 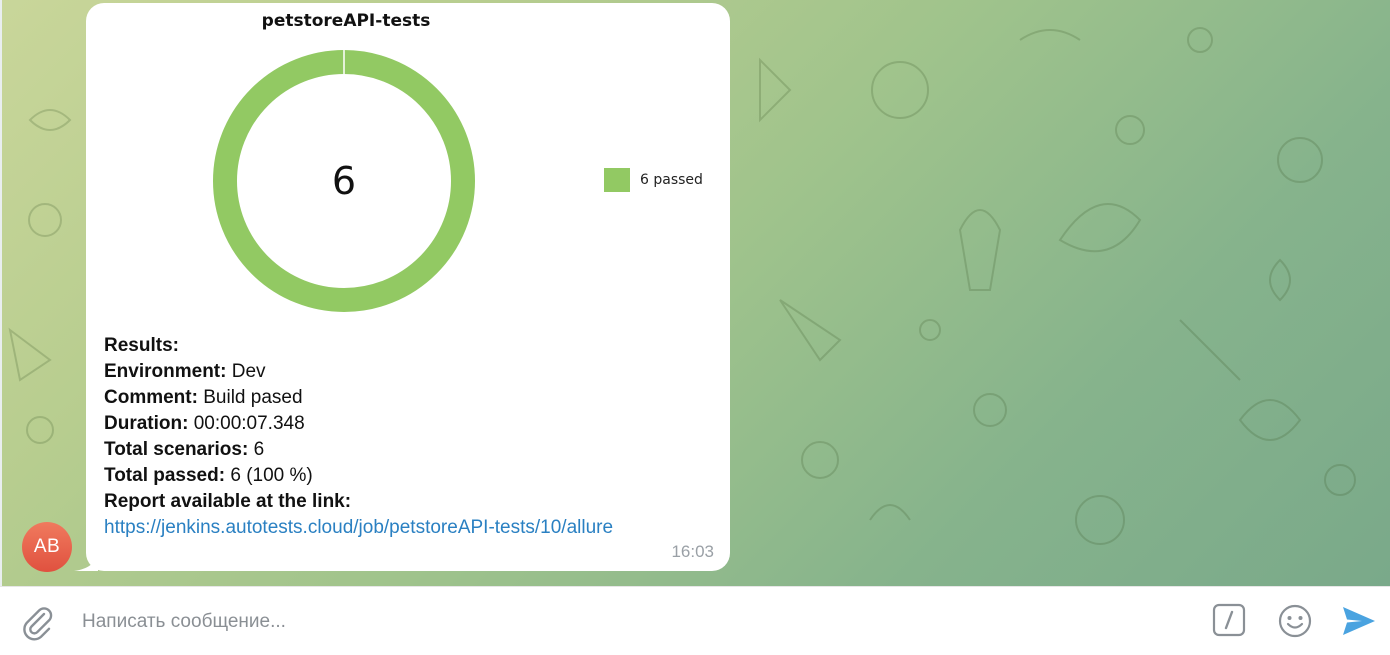 What do you see at coordinates (671, 180) in the screenshot?
I see `legend-label-passed: 6 passed` at bounding box center [671, 180].